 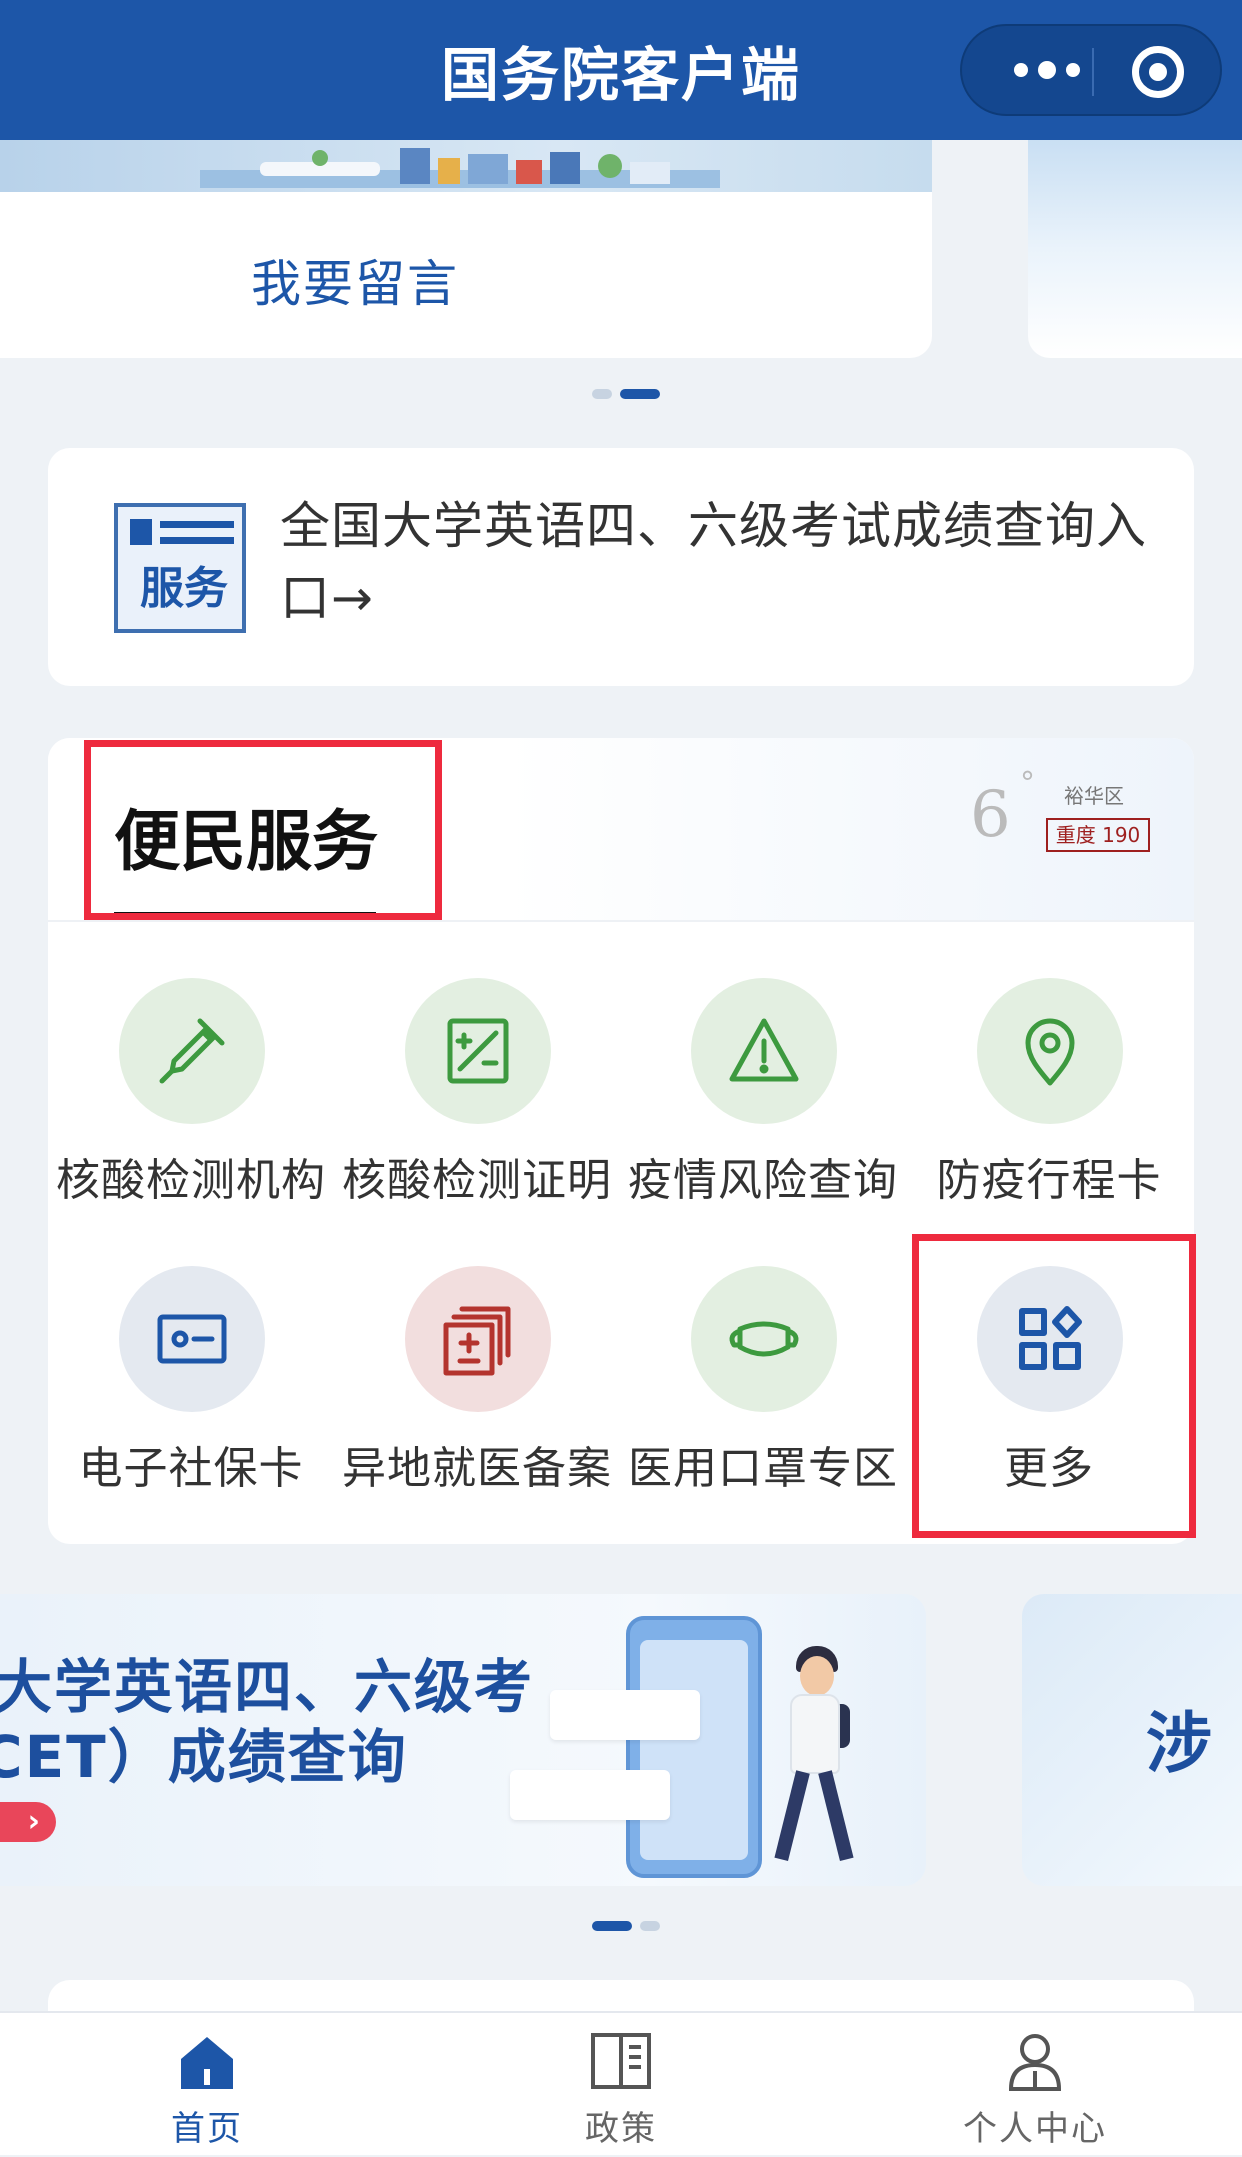 What do you see at coordinates (1132, 1740) in the screenshot?
I see `next-banner-card: 涉` at bounding box center [1132, 1740].